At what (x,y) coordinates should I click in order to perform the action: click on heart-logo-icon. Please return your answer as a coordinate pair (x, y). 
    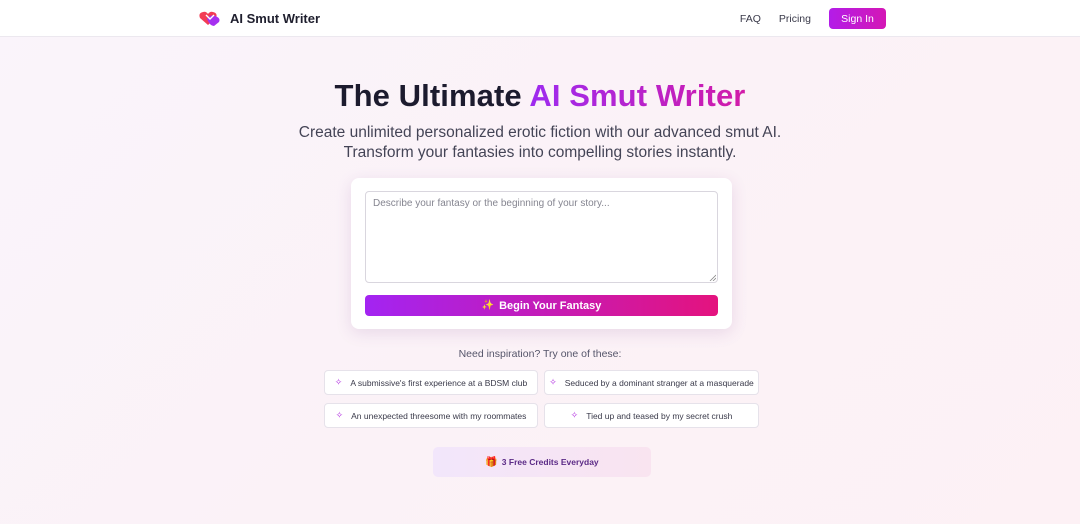
    Looking at the image, I should click on (209, 18).